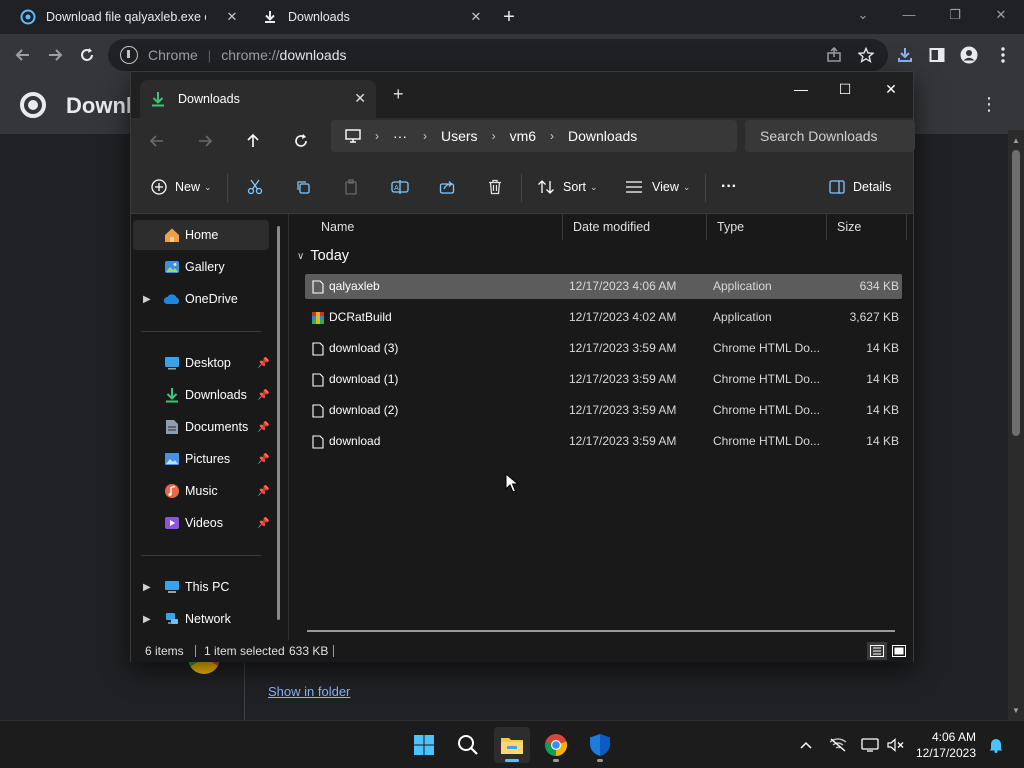 The width and height of the screenshot is (1024, 768). Describe the element at coordinates (172, 587) in the screenshot. I see `this-pc-icon` at that location.